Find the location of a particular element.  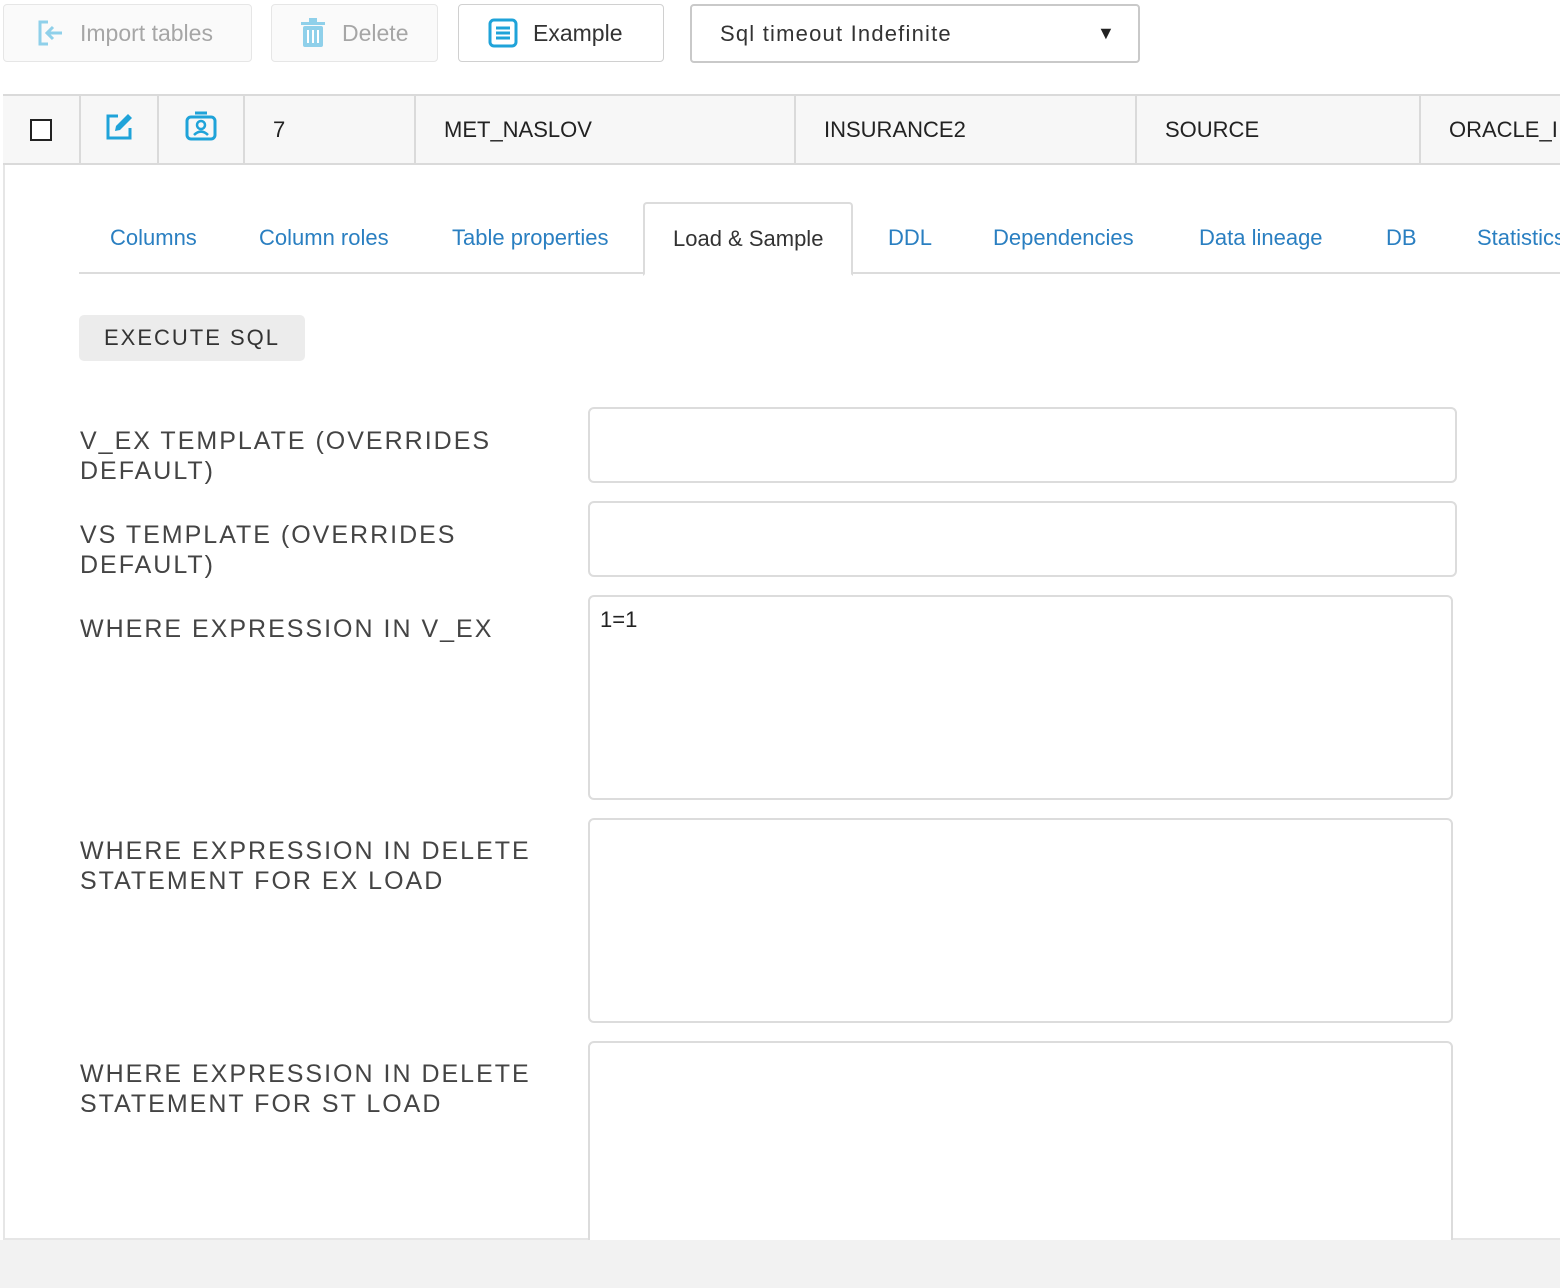

example-label: Example is located at coordinates (578, 32).